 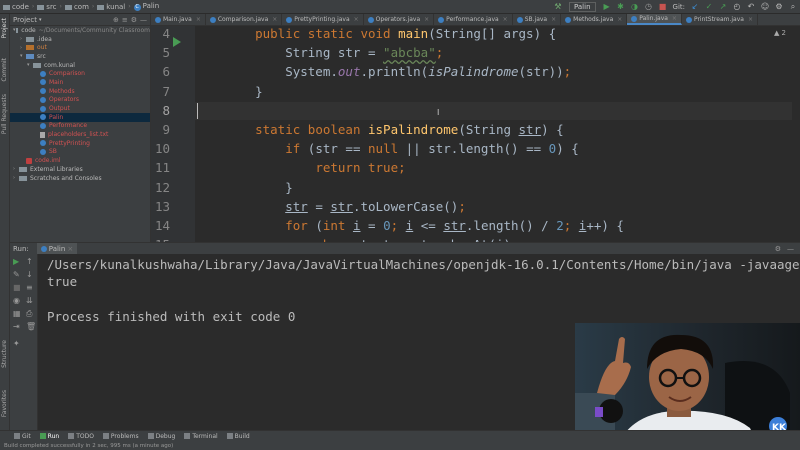 I want to click on profile-icon: ◷, so click(x=649, y=7).